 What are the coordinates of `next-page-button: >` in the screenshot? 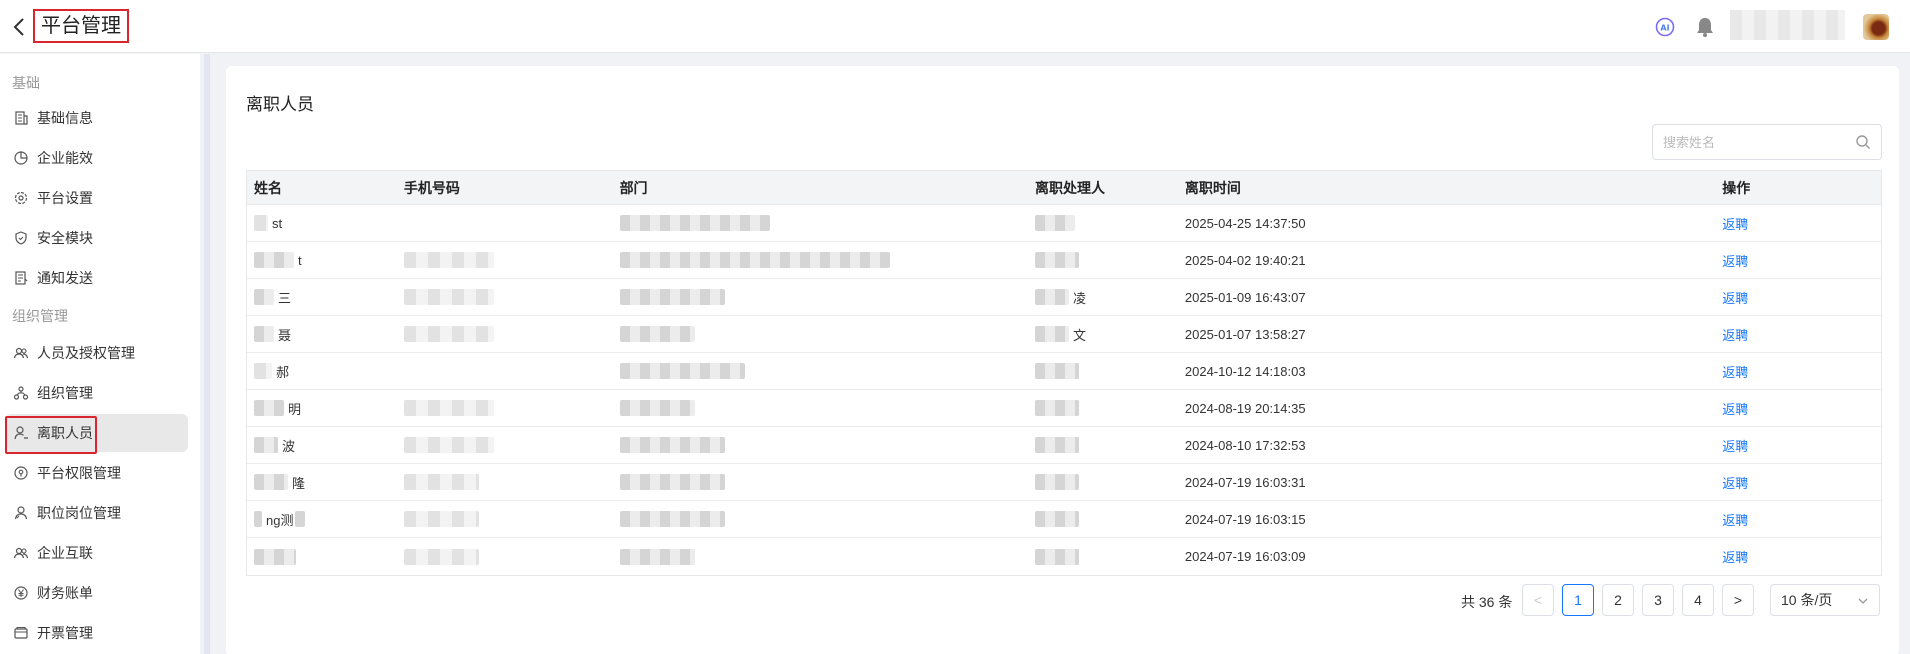 It's located at (1738, 600).